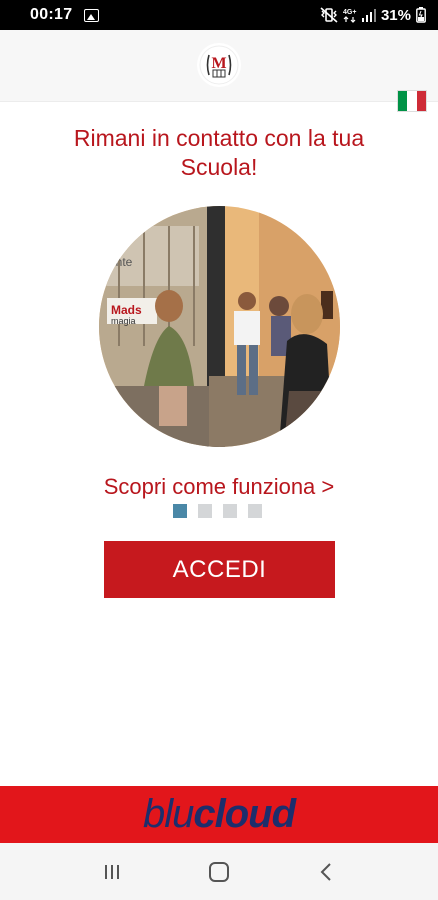  I want to click on signal-strength-icon, so click(368, 15).